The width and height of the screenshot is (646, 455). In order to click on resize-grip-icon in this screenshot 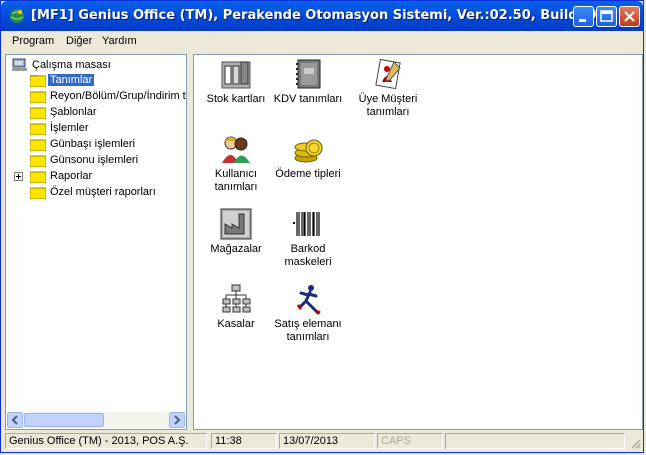, I will do `click(635, 443)`.